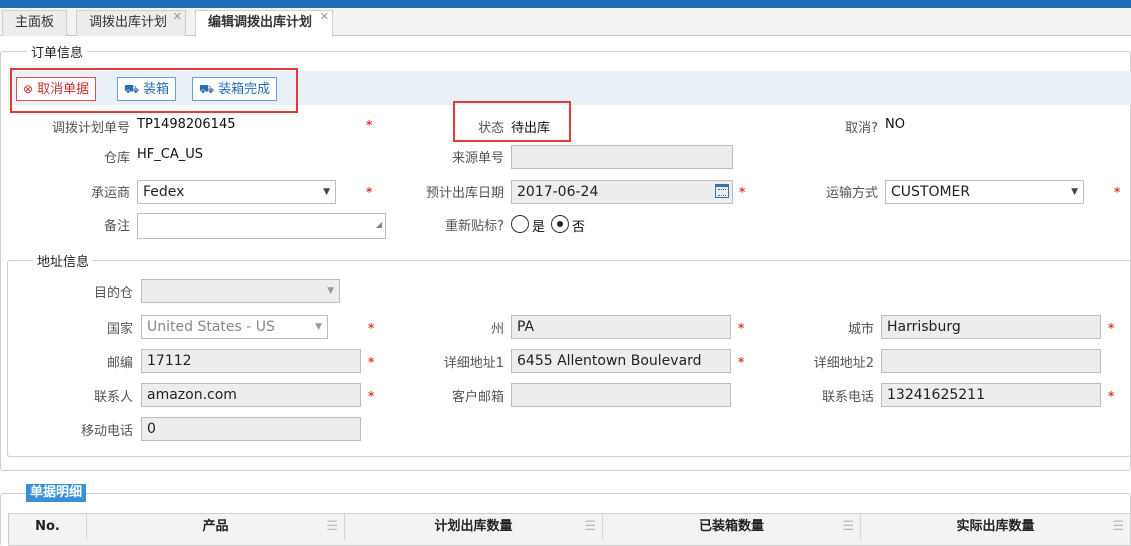 The image size is (1131, 546). Describe the element at coordinates (156, 89) in the screenshot. I see `button-label: 装箱` at that location.